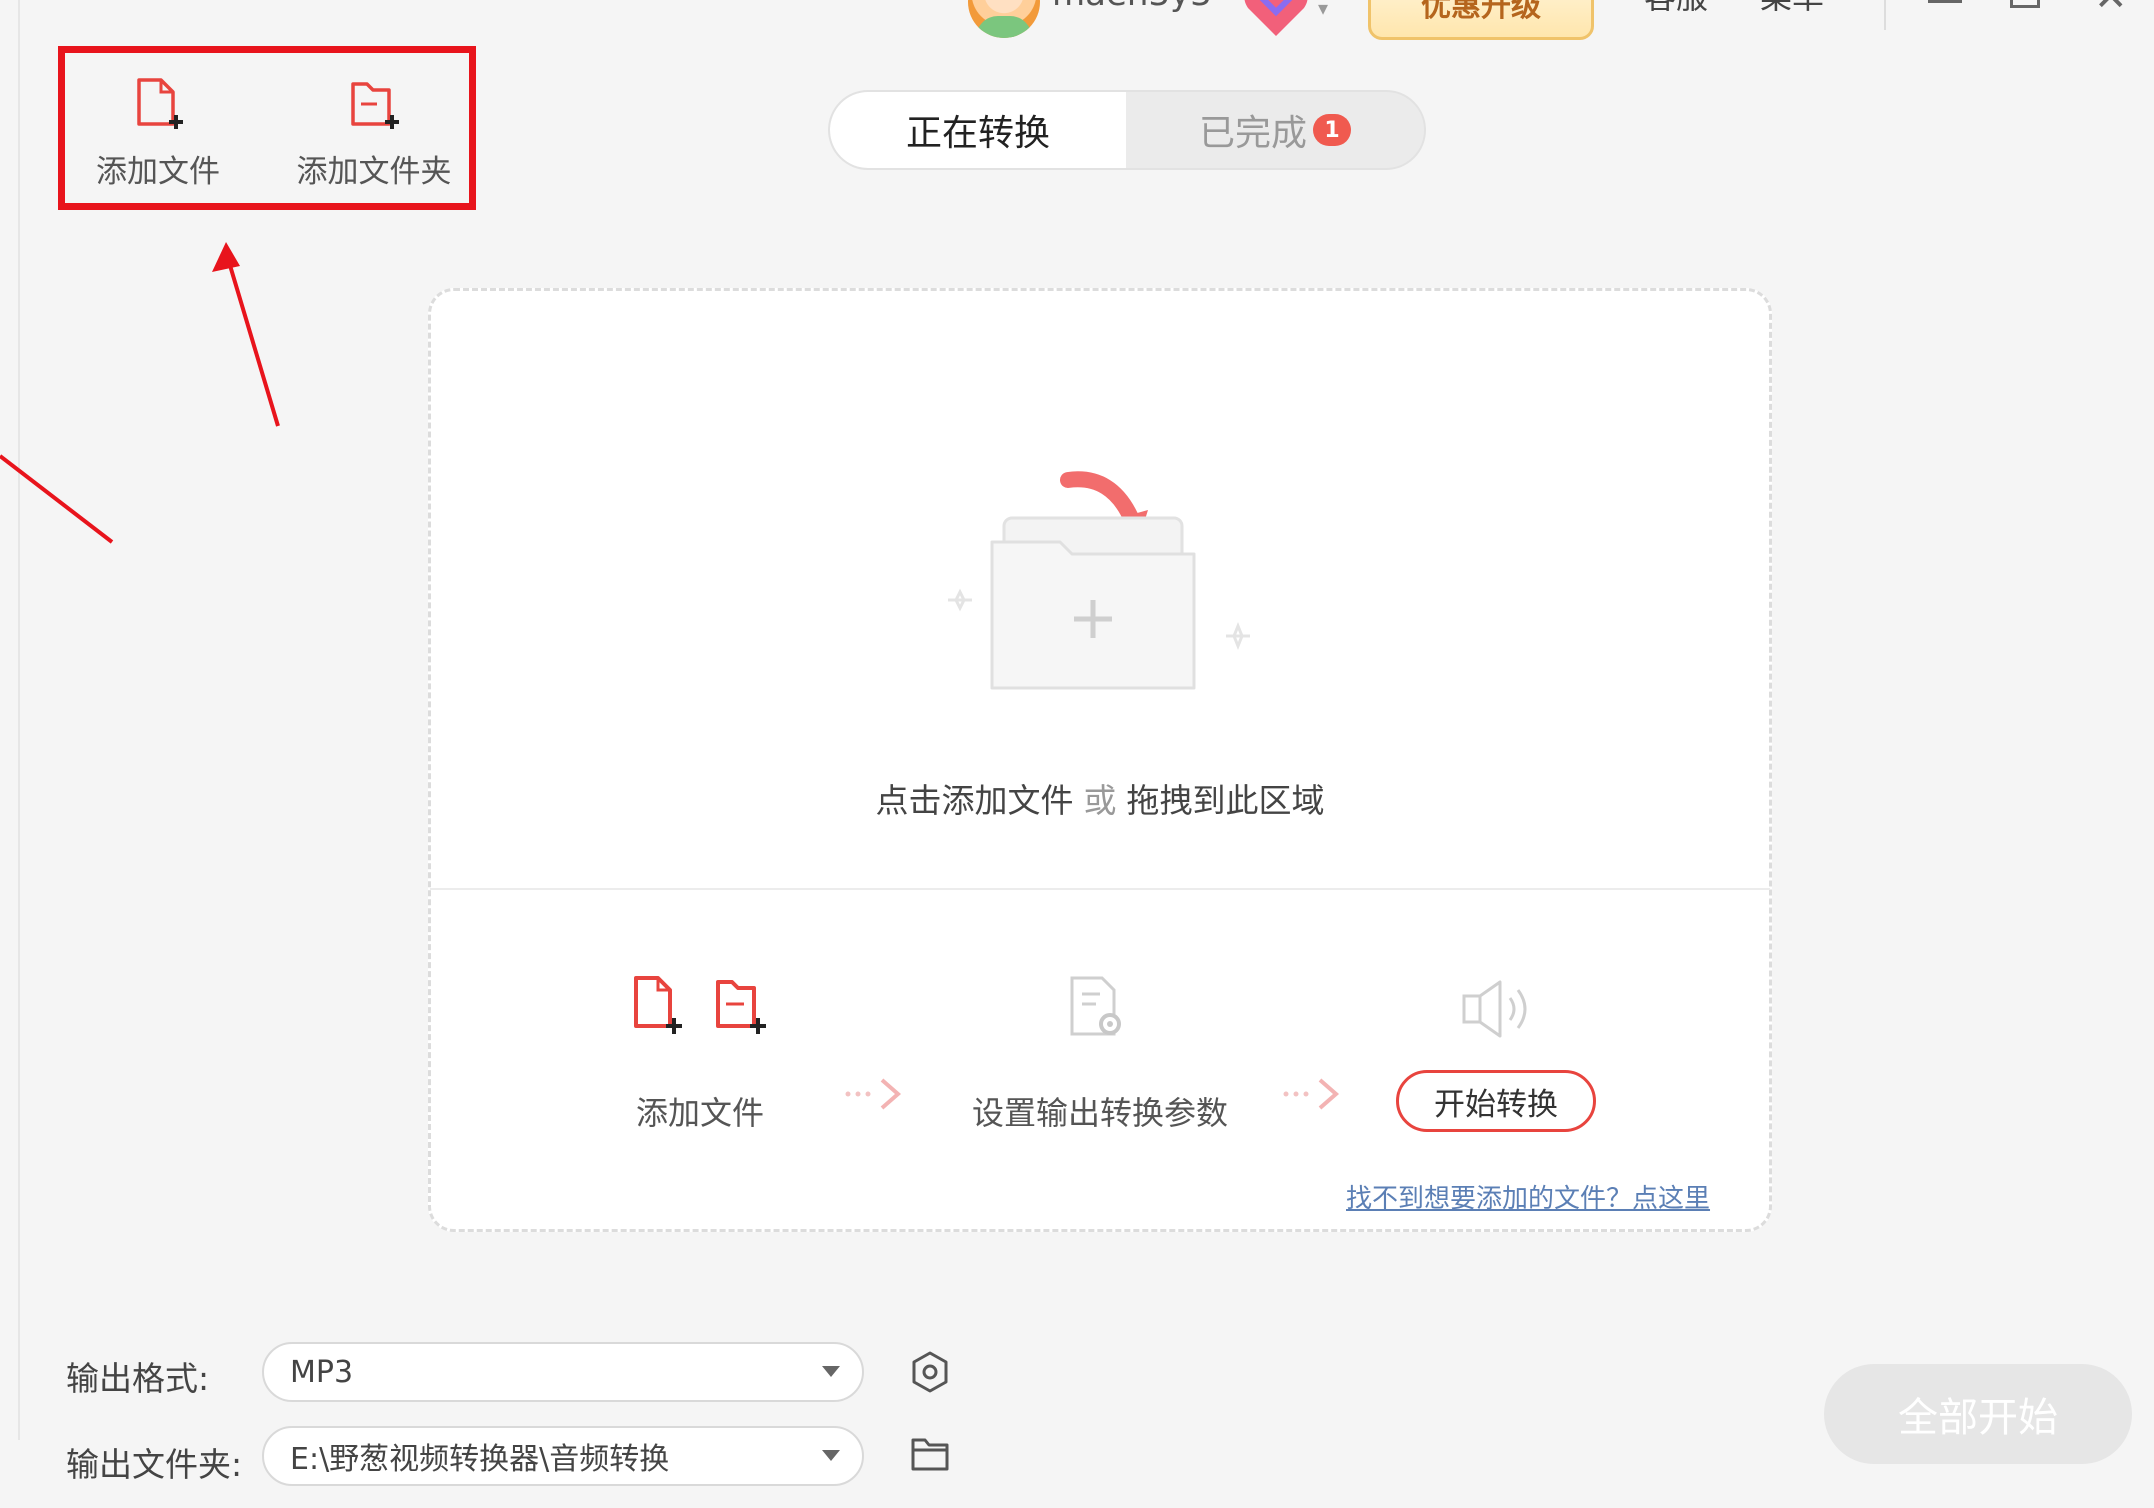 The image size is (2154, 1508). What do you see at coordinates (977, 133) in the screenshot?
I see `tab-converting-label: 正在转换` at bounding box center [977, 133].